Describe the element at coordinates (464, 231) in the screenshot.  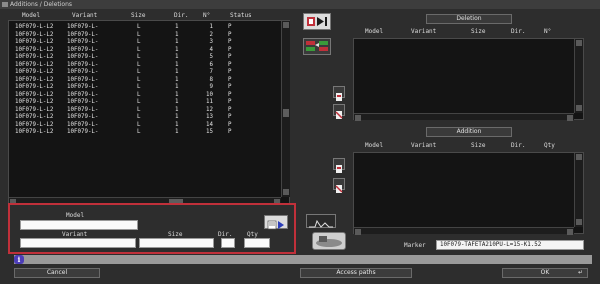
I see `addition-list-hscroll` at that location.